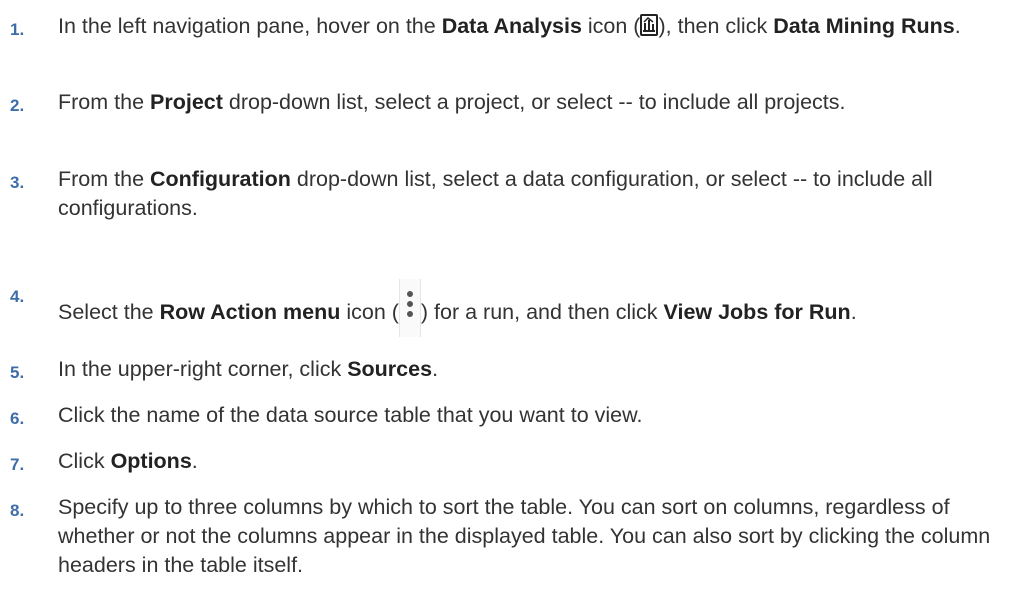 The width and height of the screenshot is (1022, 598). Describe the element at coordinates (17, 29) in the screenshot. I see `step-number: 1.` at that location.